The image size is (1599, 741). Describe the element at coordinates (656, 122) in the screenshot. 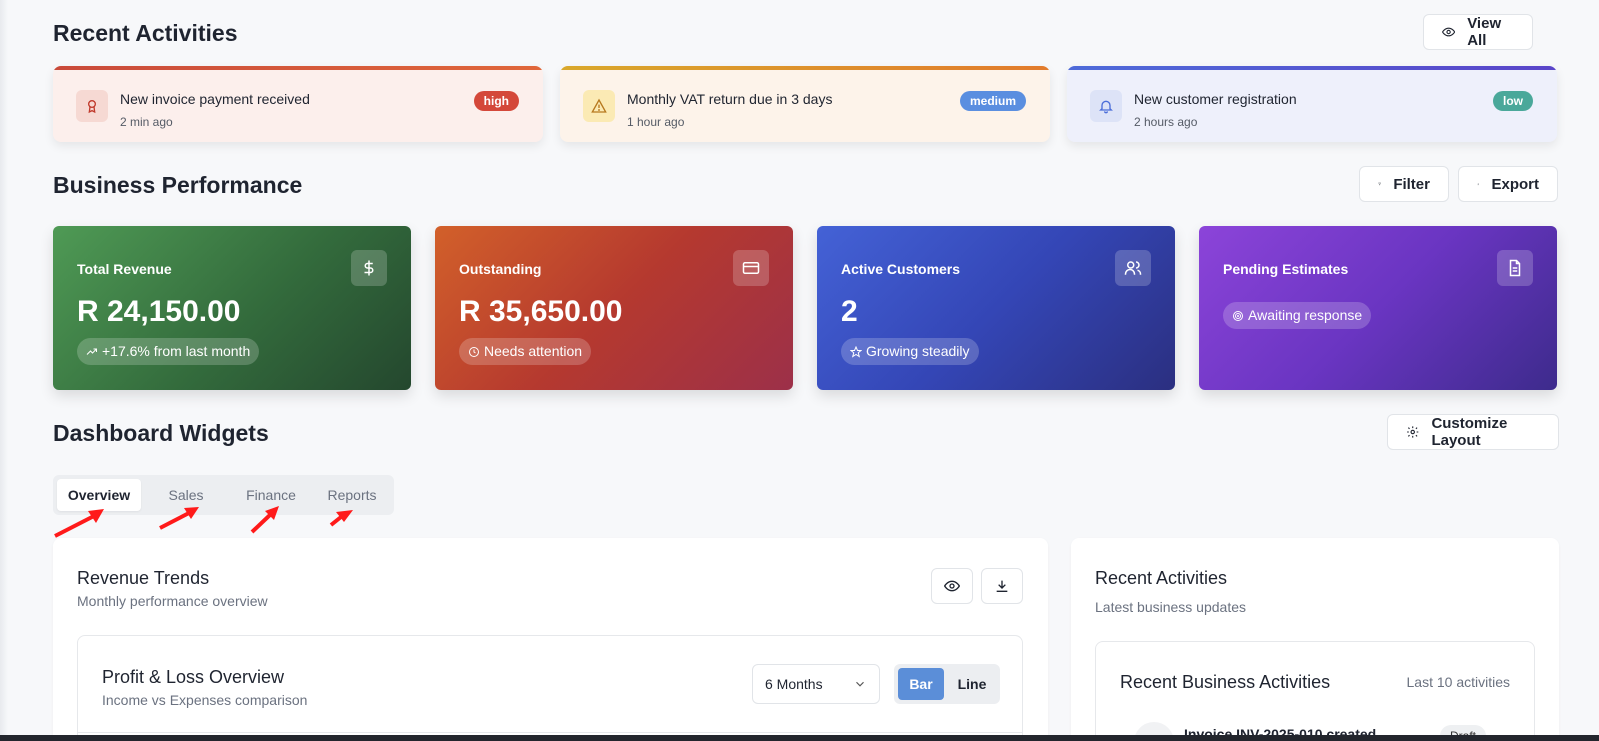

I see `activity-time: 1 hour ago` at that location.